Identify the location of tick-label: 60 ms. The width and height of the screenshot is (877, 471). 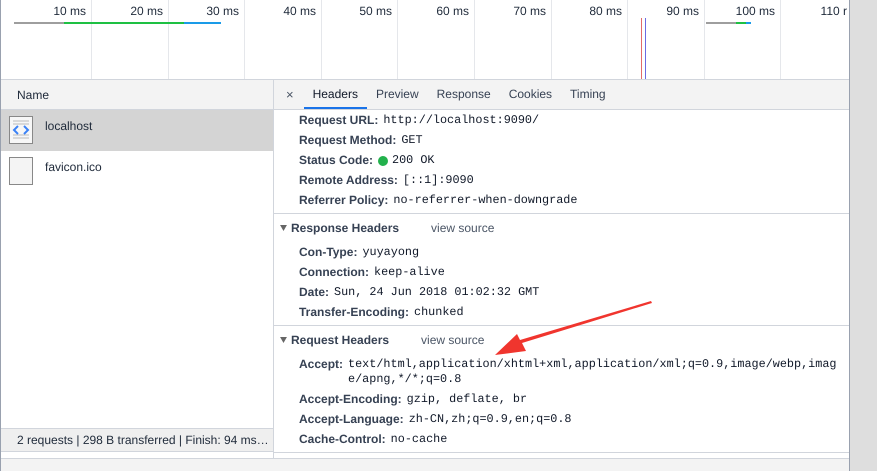
(452, 11).